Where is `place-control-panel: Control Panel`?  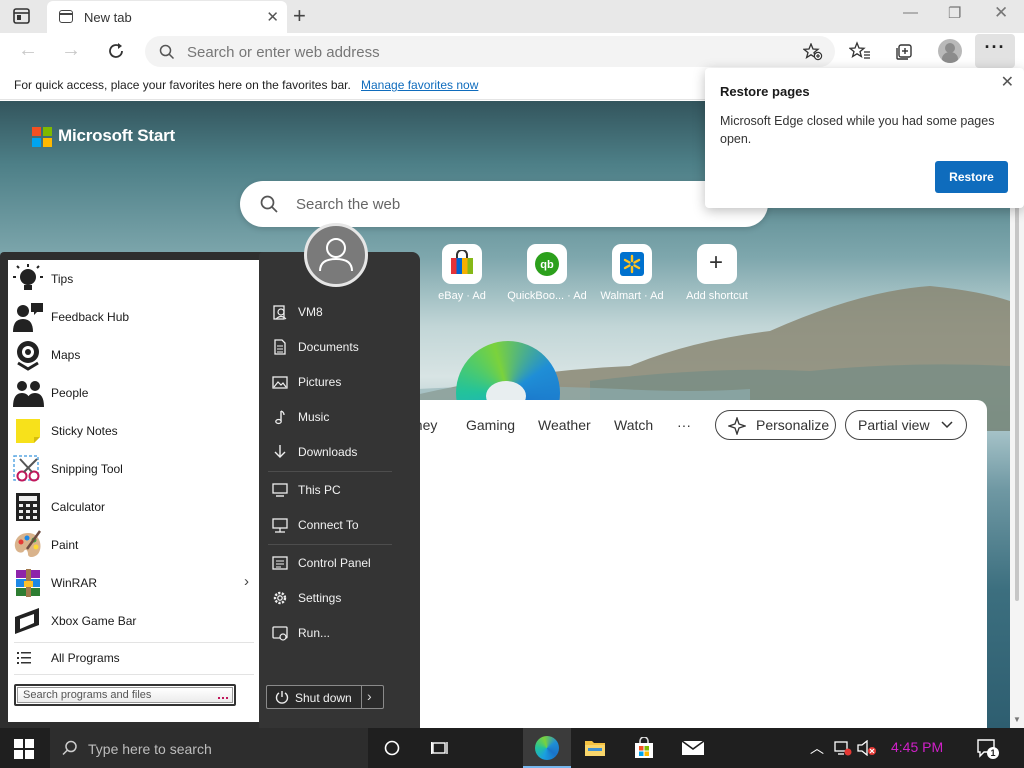
place-control-panel: Control Panel is located at coordinates (333, 563).